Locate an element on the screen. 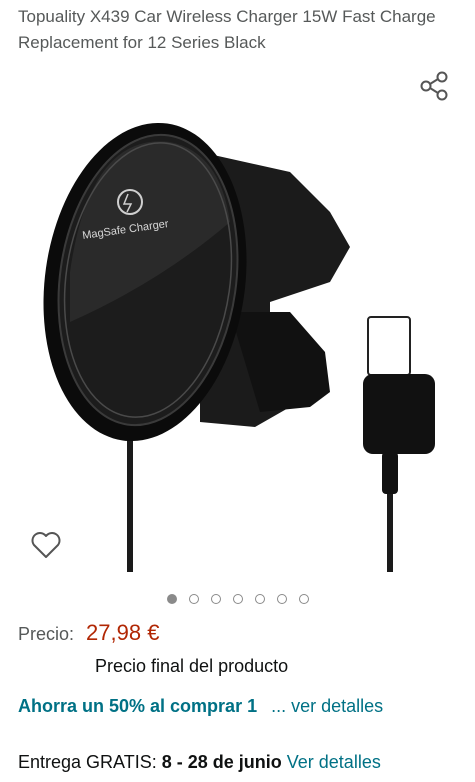 The height and width of the screenshot is (782, 475). share-icon is located at coordinates (434, 86).